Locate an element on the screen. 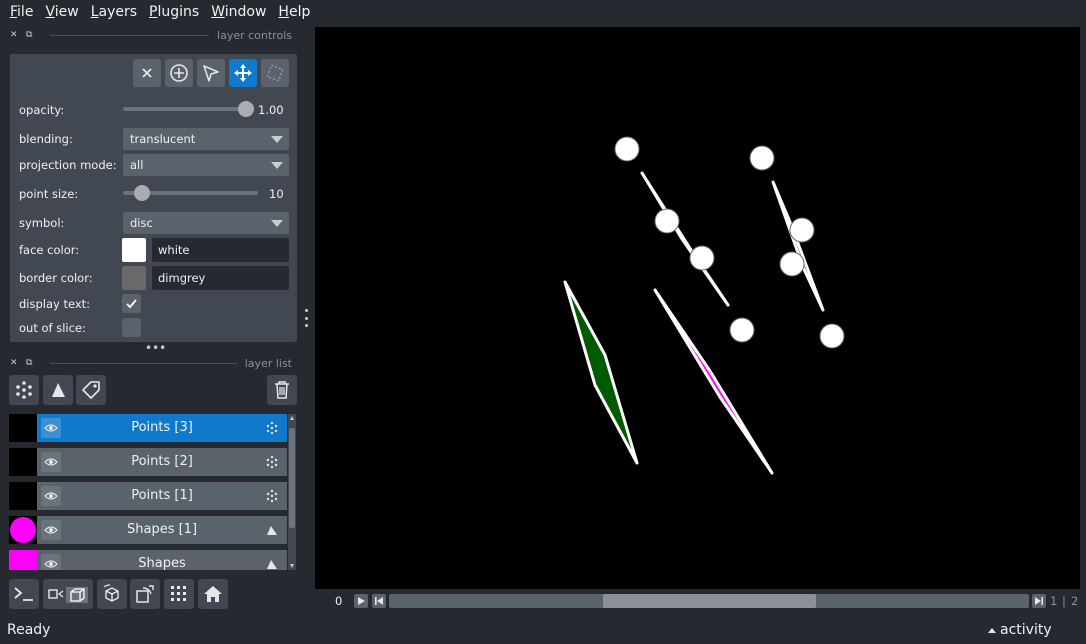  label-tag-icon is located at coordinates (91, 390).